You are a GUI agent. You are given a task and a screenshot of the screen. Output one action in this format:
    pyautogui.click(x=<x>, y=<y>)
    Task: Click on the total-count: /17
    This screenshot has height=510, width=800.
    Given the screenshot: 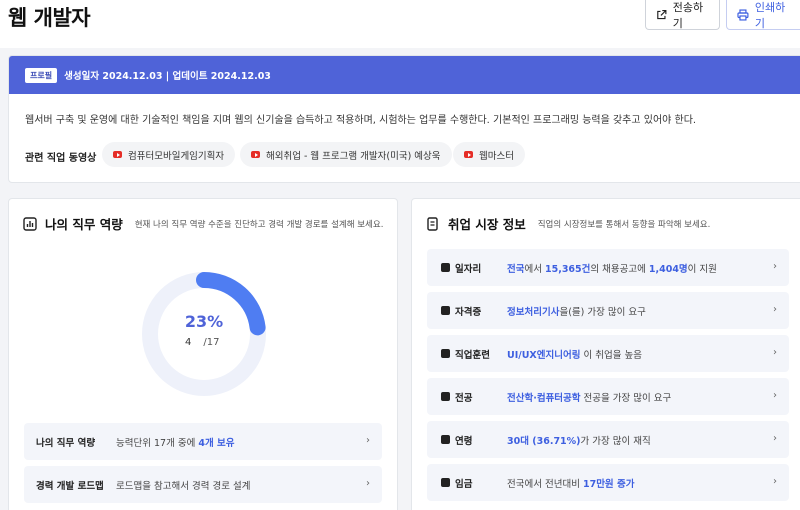 What is the action you would take?
    pyautogui.click(x=211, y=342)
    